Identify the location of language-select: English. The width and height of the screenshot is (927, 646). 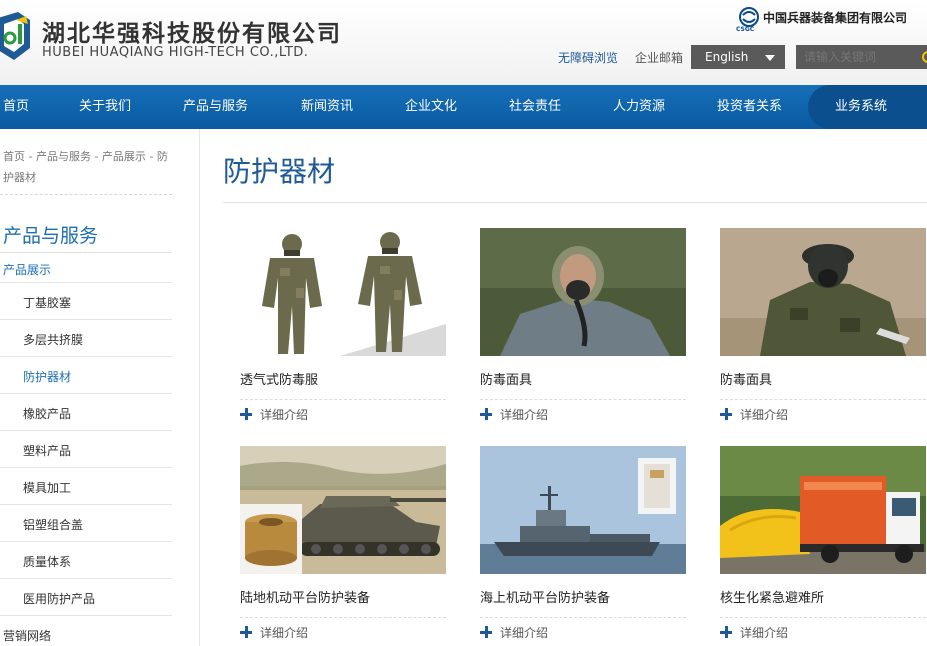
(738, 57).